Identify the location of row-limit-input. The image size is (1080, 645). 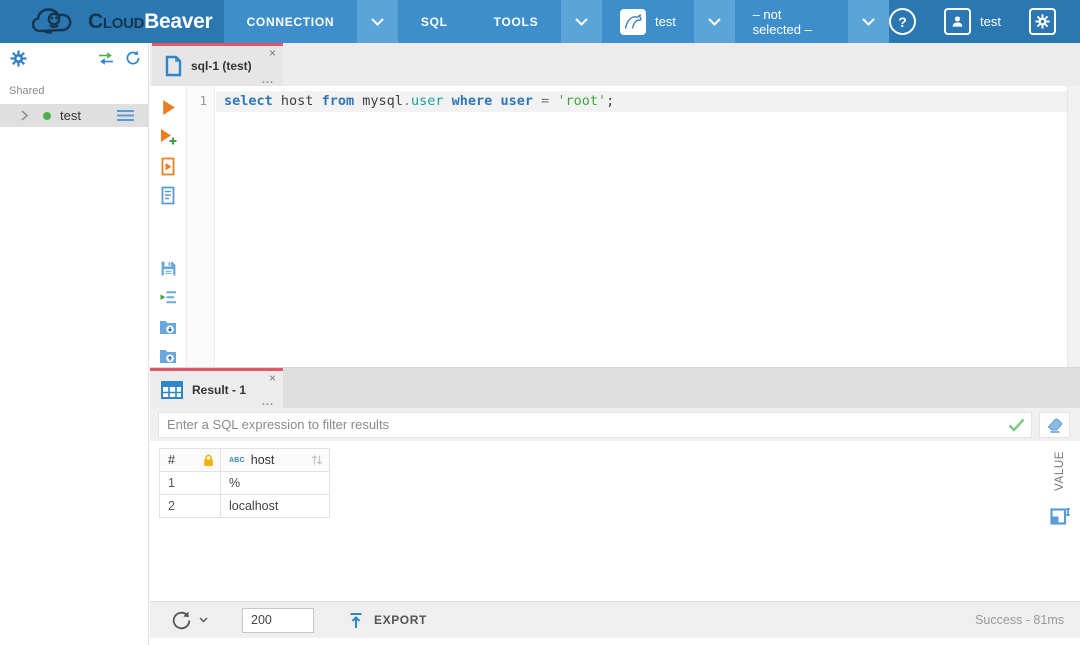
(278, 620).